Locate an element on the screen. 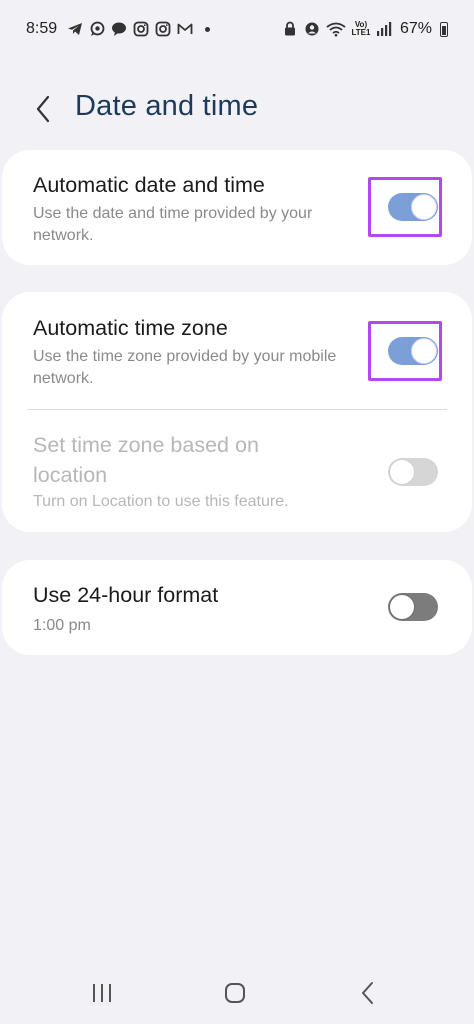 The height and width of the screenshot is (1024, 474). notification-dot is located at coordinates (208, 29).